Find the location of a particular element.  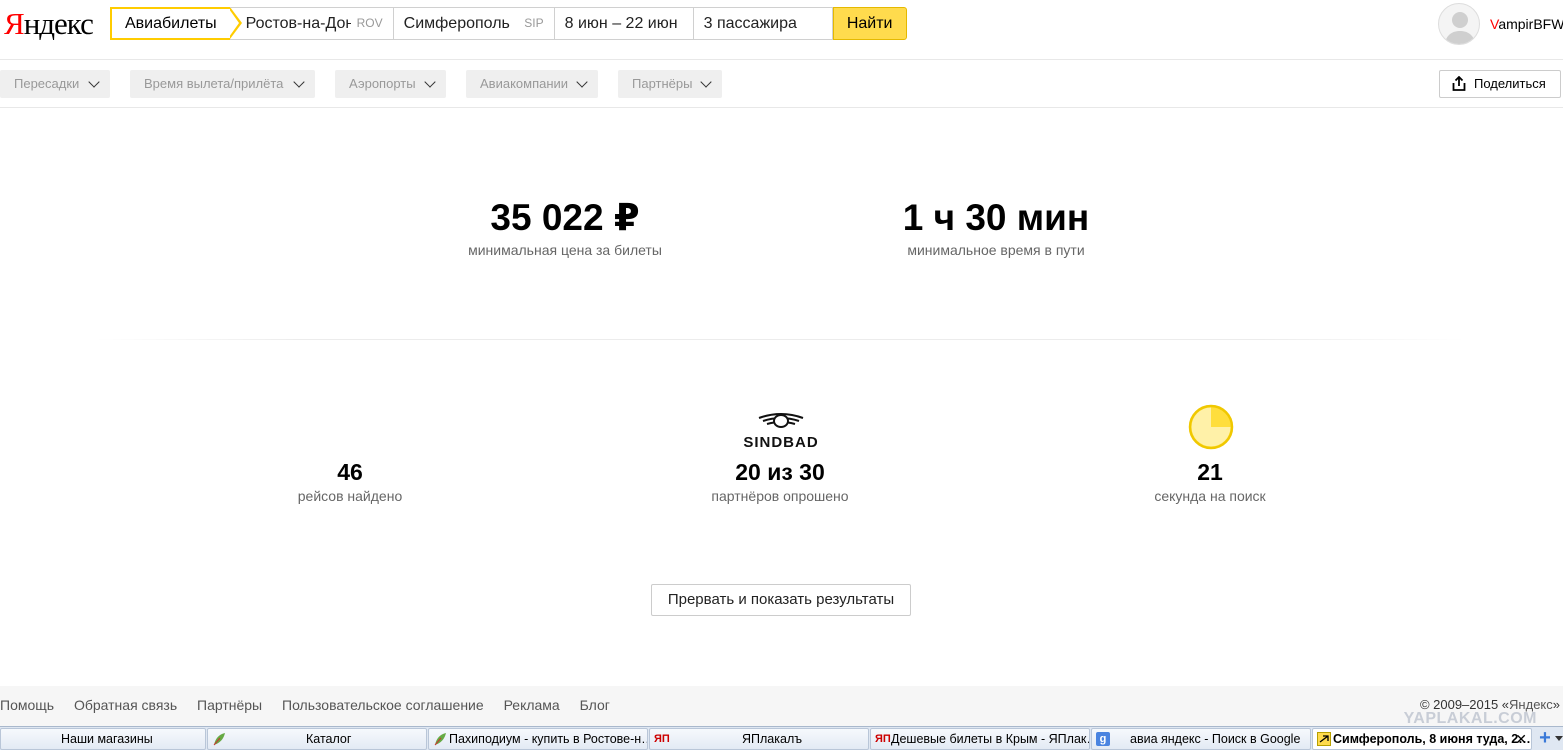

partner-logo-text: SINDBAD is located at coordinates (781, 442).